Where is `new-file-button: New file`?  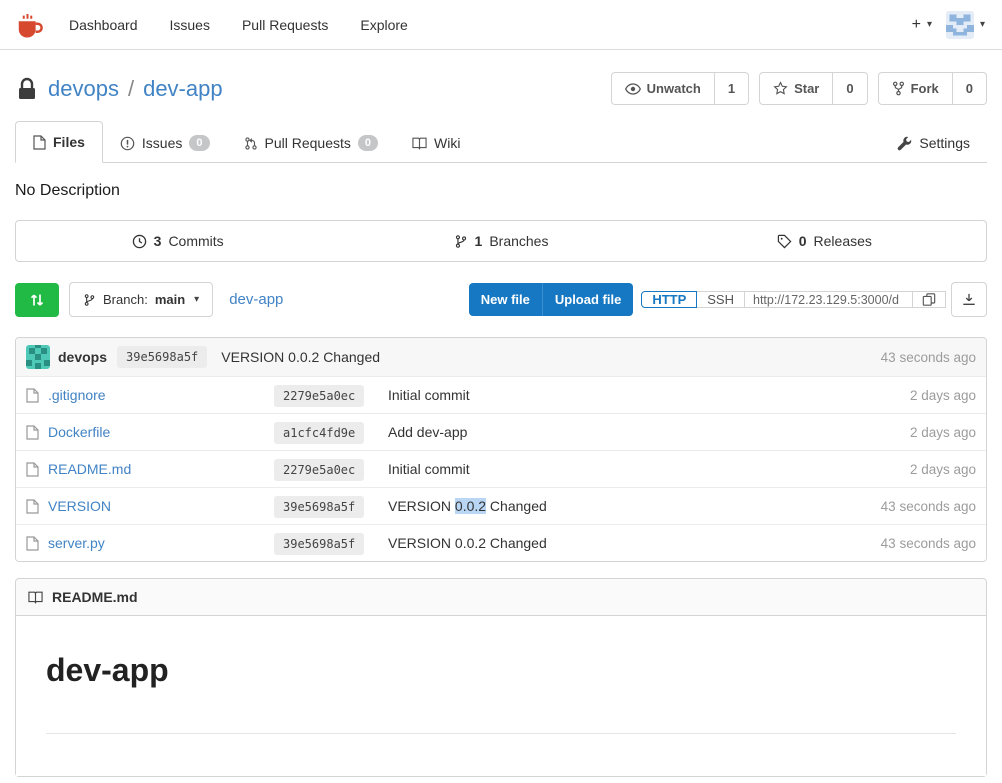 new-file-button: New file is located at coordinates (505, 299).